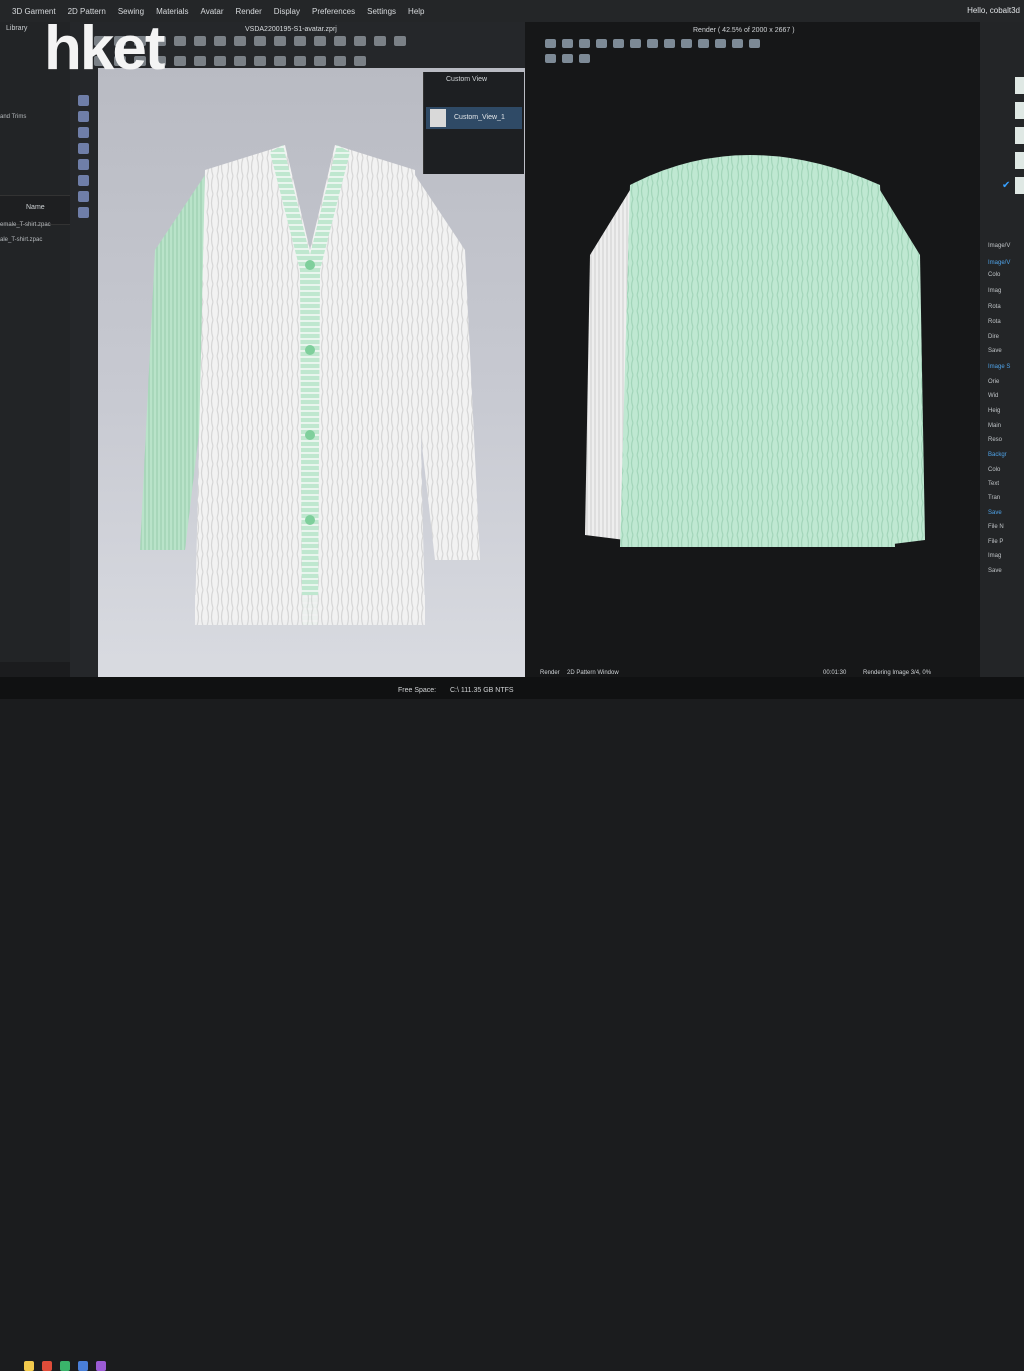  I want to click on property-label: Orie, so click(993, 382).